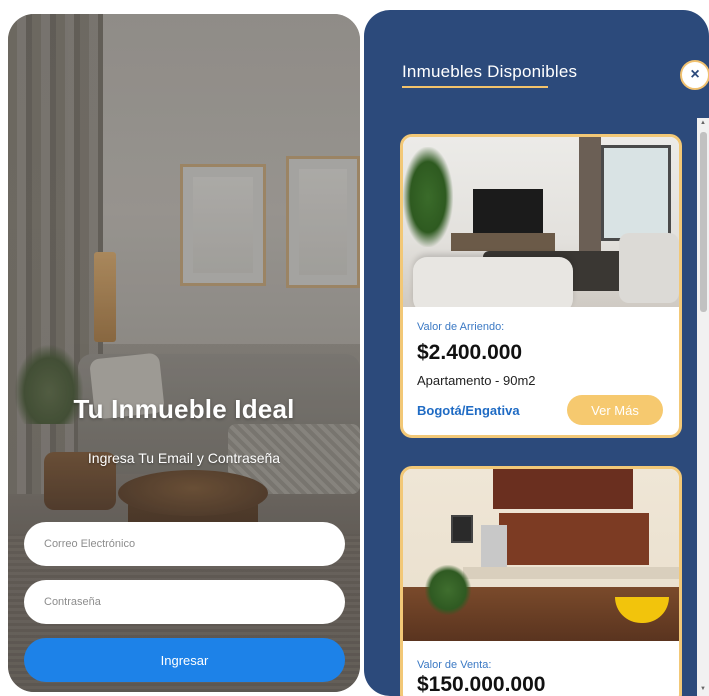 Image resolution: width=709 pixels, height=696 pixels. Describe the element at coordinates (703, 222) in the screenshot. I see `scrollbar-thumb` at that location.